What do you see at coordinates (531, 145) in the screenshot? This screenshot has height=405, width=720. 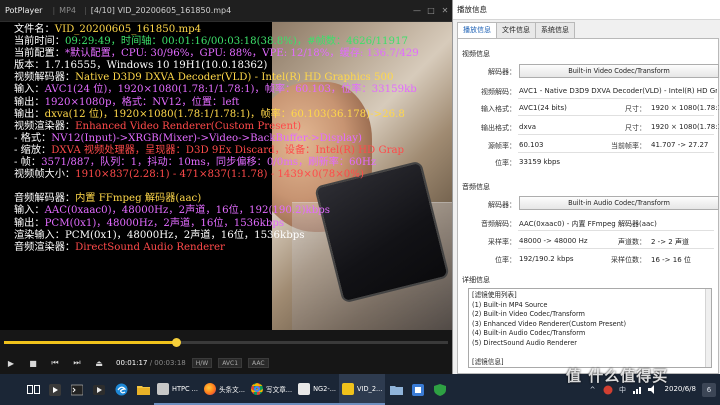 I see `source-fps-value: 60.103` at bounding box center [531, 145].